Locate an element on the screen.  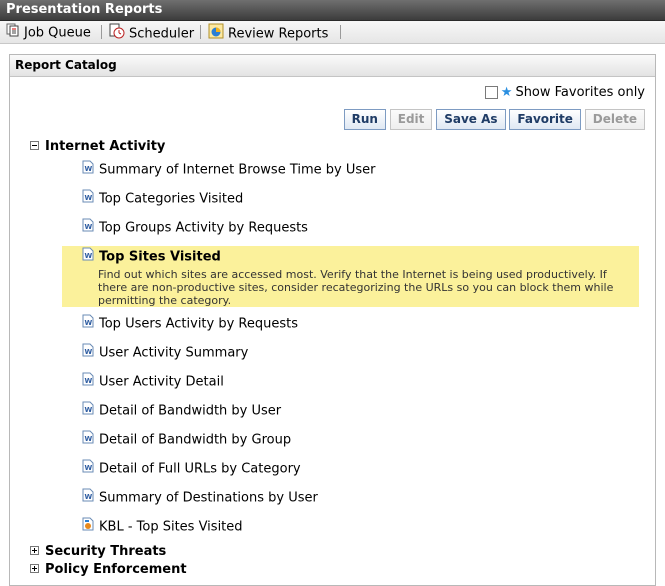
job-queue-link: Job Queue is located at coordinates (48, 32).